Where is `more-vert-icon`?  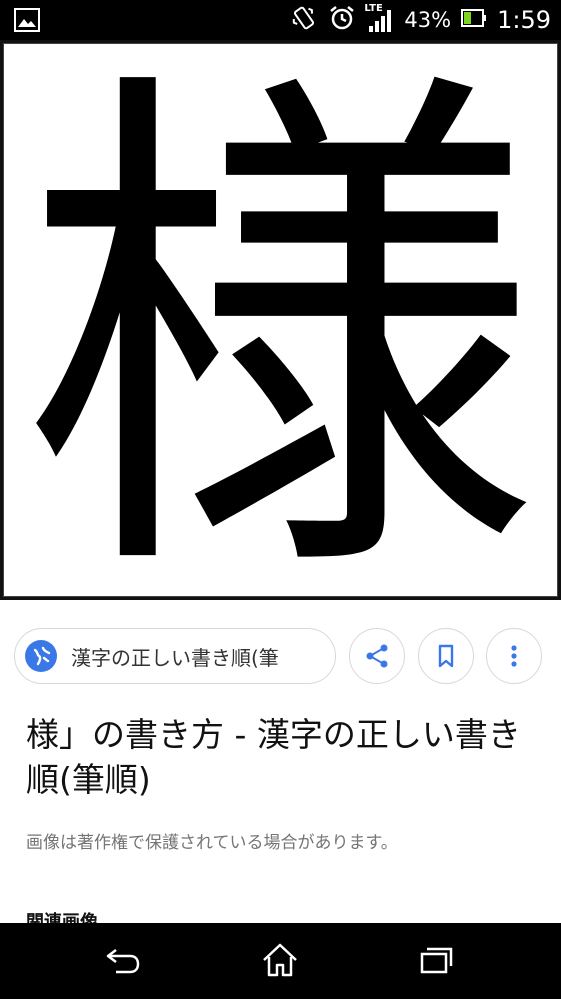
more-vert-icon is located at coordinates (514, 656).